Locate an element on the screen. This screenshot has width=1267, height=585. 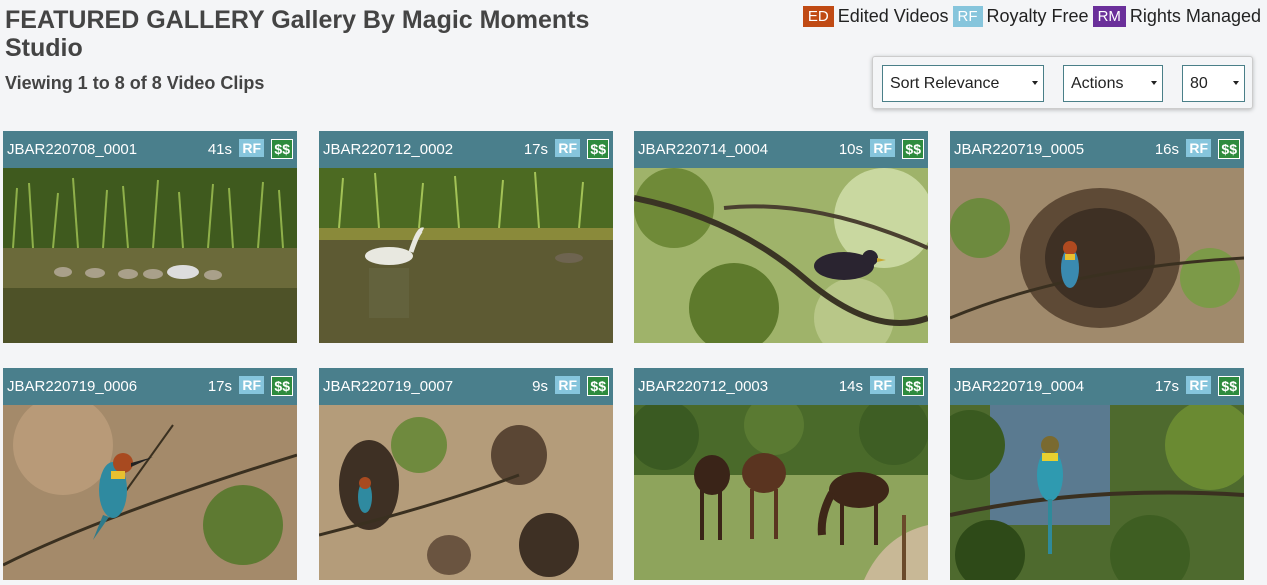
clip-id: JBAR220719_0005 is located at coordinates (1019, 149).